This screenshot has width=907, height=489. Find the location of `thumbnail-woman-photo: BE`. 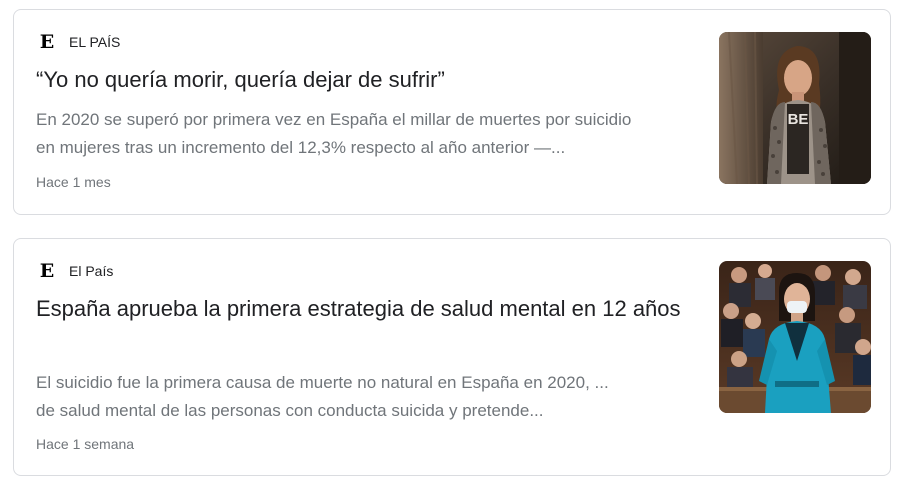

thumbnail-woman-photo: BE is located at coordinates (795, 108).